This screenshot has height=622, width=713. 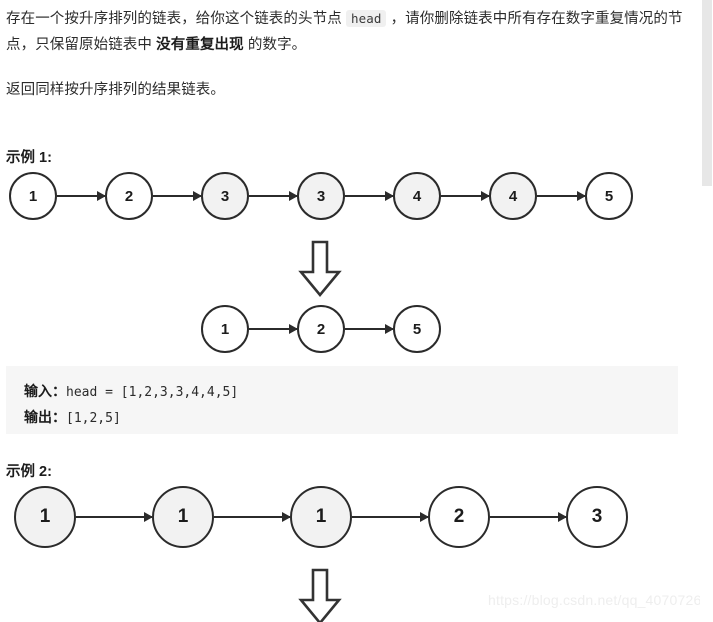 What do you see at coordinates (115, 90) in the screenshot?
I see `problem-paragraph-2: 返回同样按升序排列的结果链表。` at bounding box center [115, 90].